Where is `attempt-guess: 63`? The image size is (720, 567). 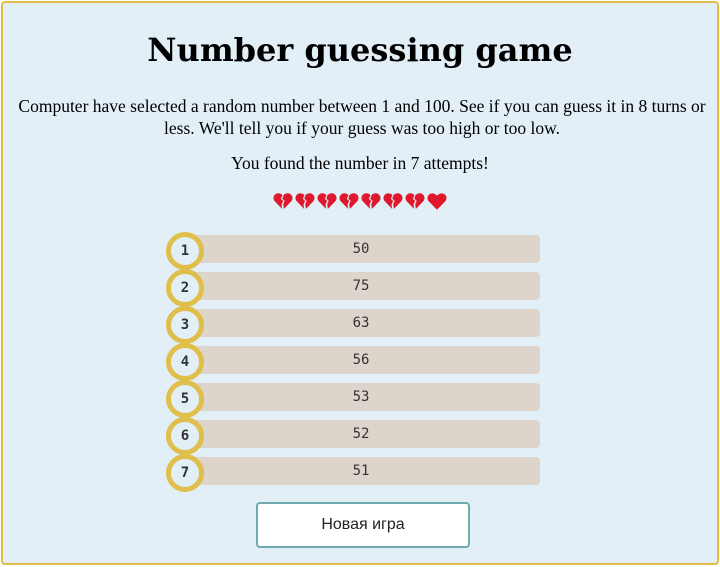
attempt-guess: 63 is located at coordinates (361, 323).